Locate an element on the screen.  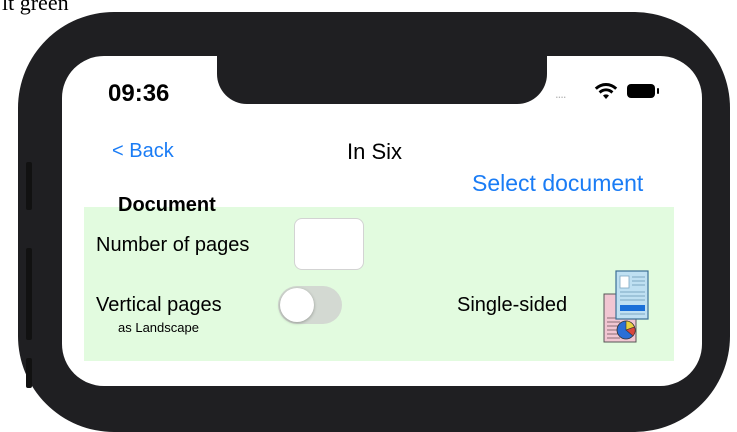
caption-text: lt green is located at coordinates (35, 7).